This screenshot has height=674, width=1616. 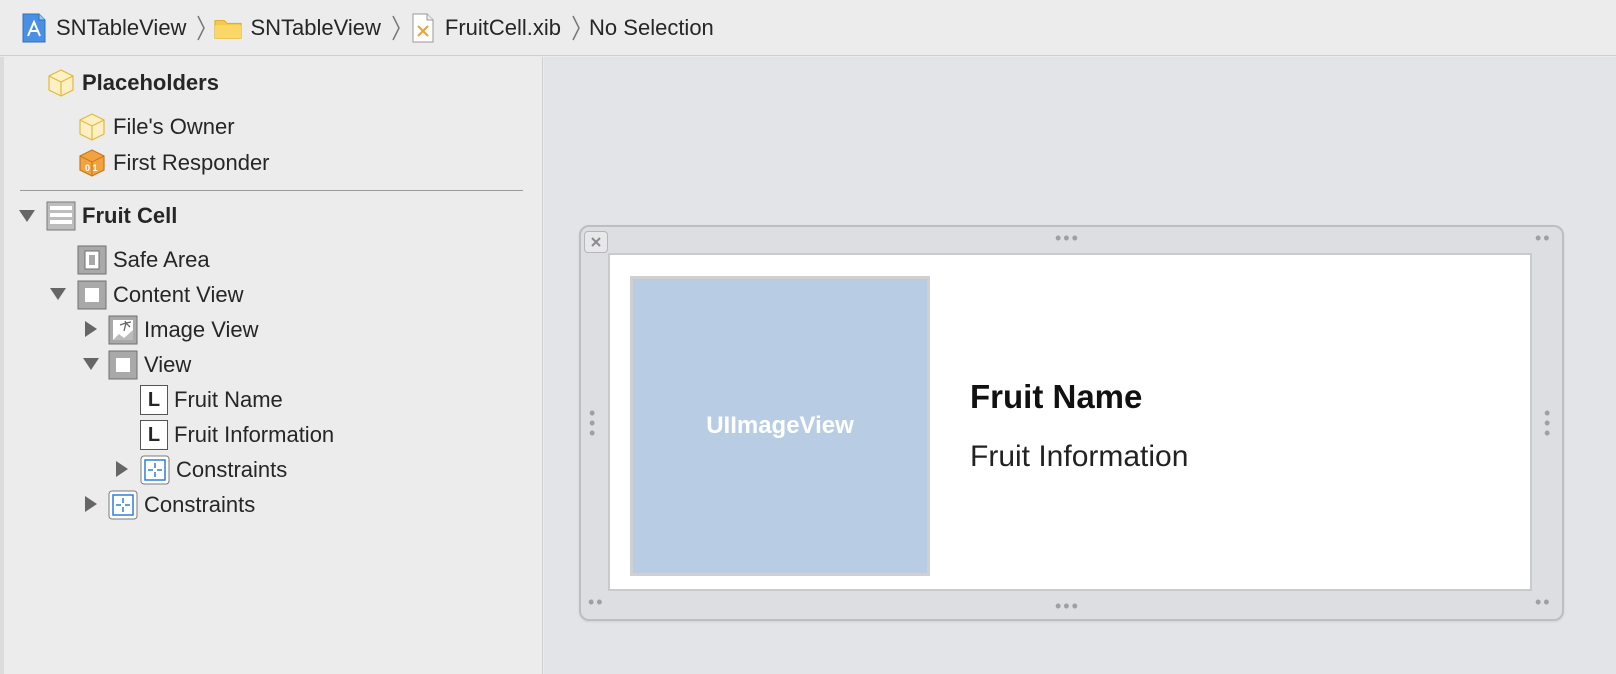 I want to click on breadcrumb-folder: SNTableView, so click(x=297, y=28).